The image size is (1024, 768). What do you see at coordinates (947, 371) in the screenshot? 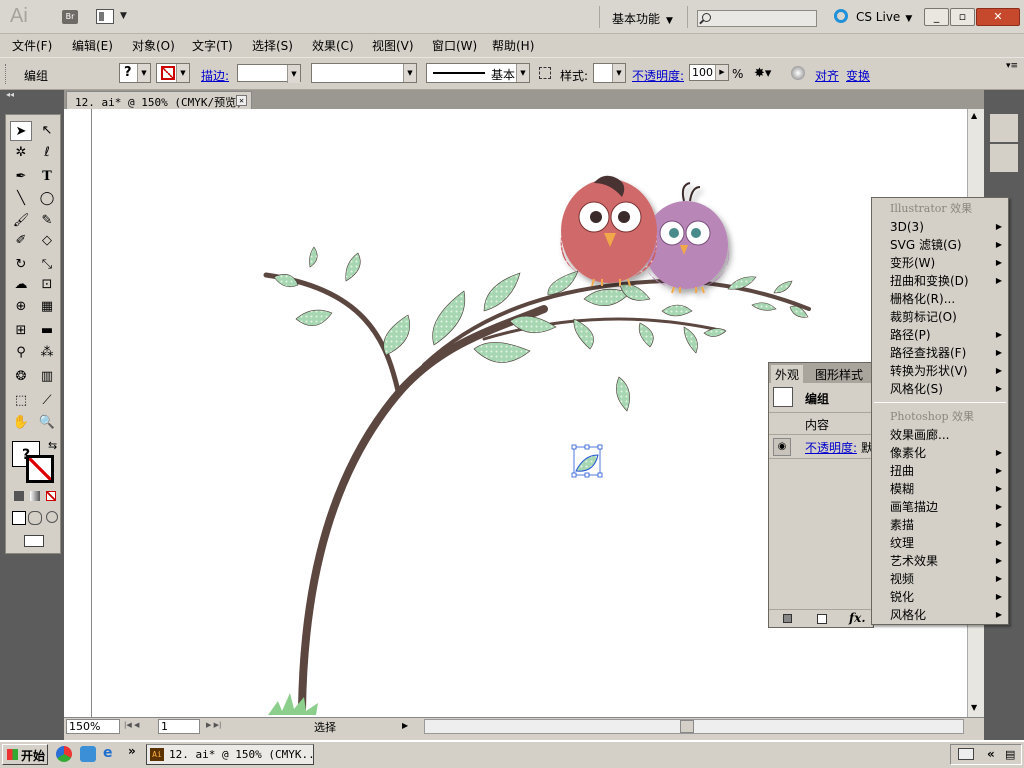
I see `menu-item: 转换为形状(V) ▶` at bounding box center [947, 371].